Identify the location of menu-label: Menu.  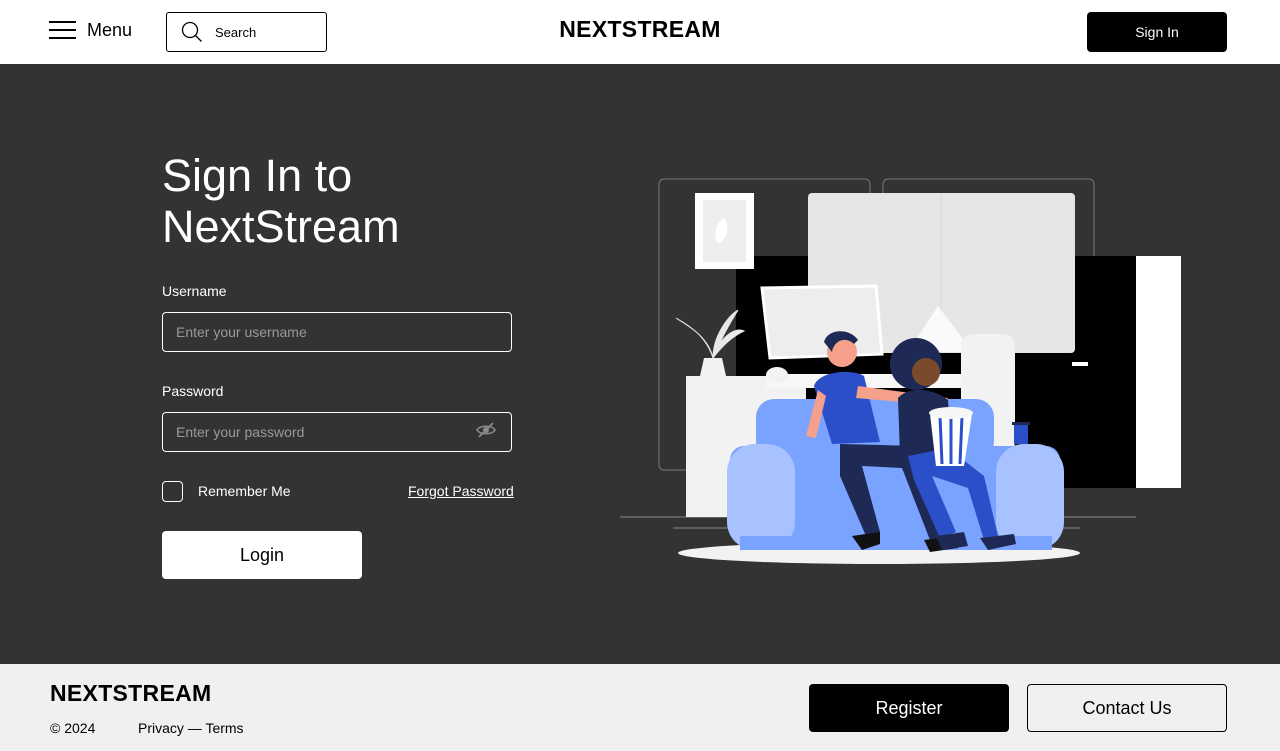
(110, 29).